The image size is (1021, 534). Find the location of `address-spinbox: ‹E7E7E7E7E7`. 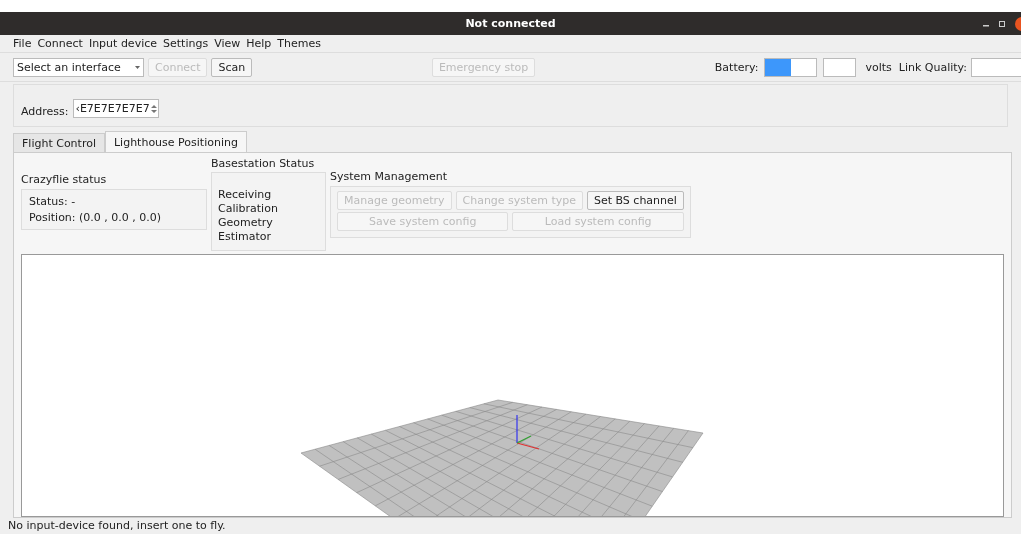

address-spinbox: ‹E7E7E7E7E7 is located at coordinates (115, 108).